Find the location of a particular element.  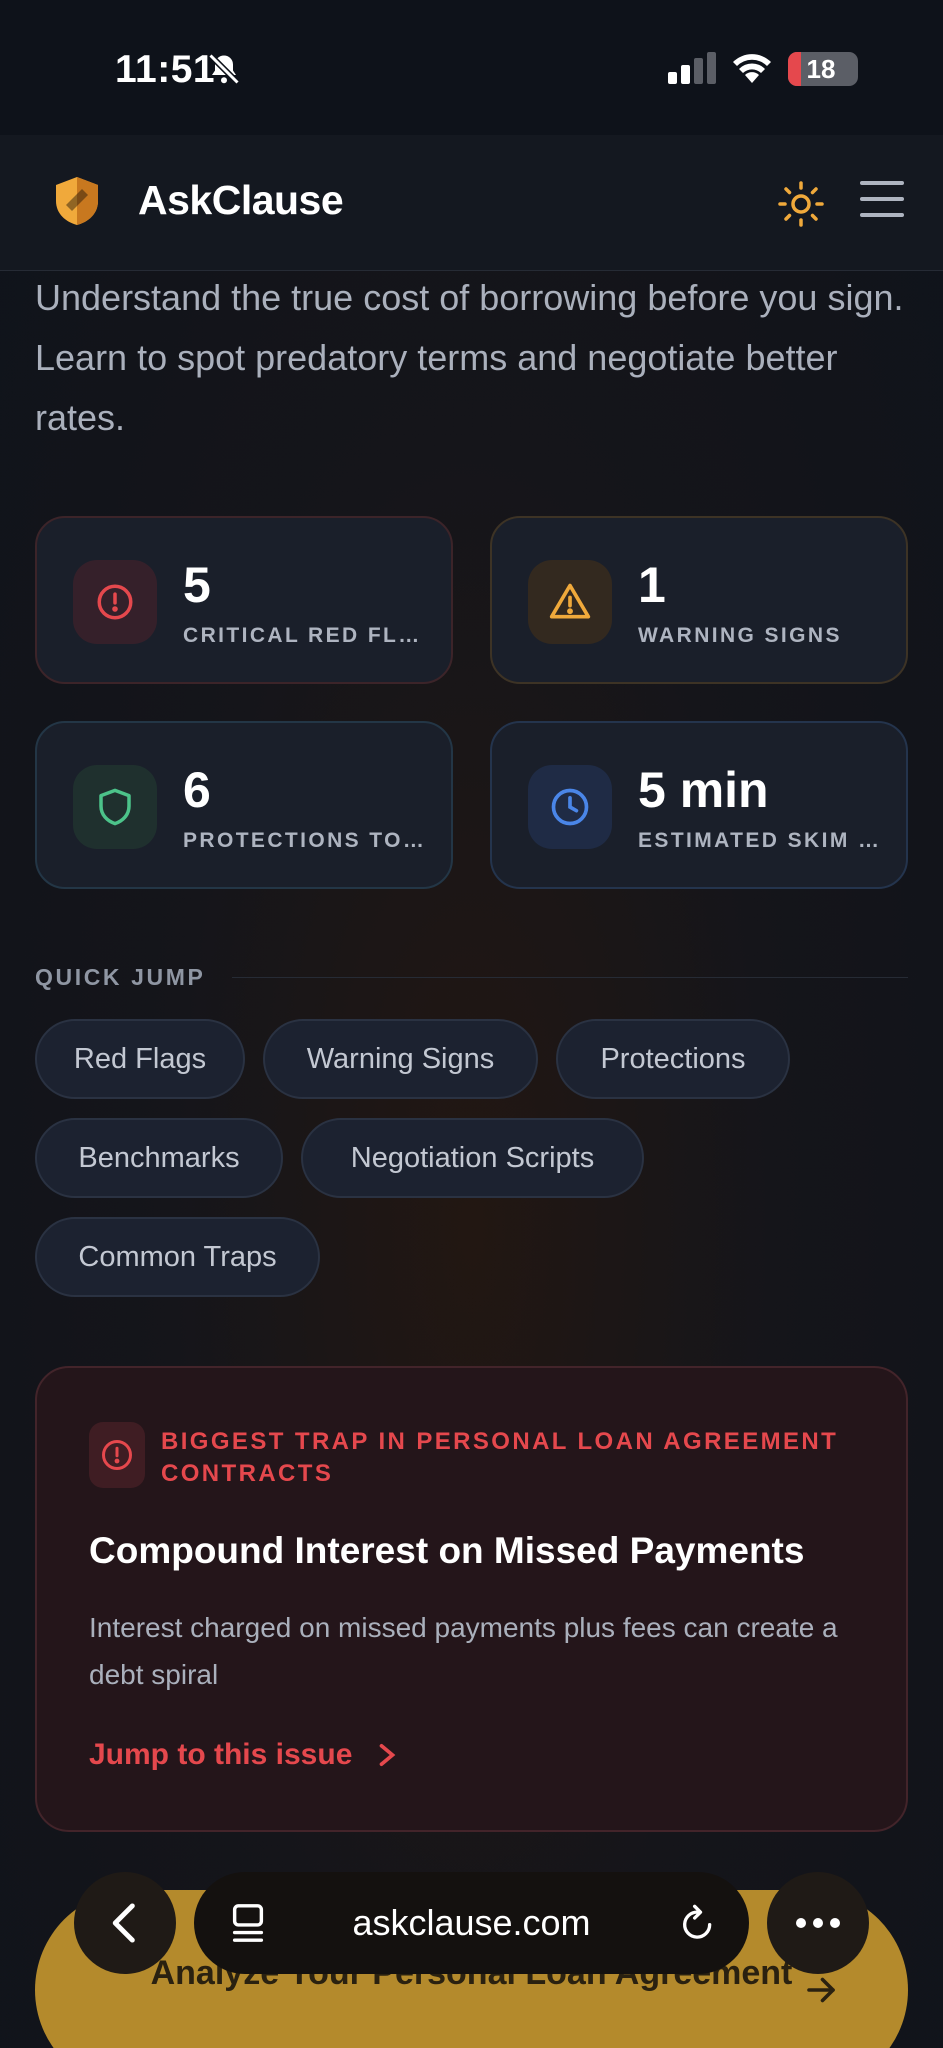

browser-url-text: askclause.com is located at coordinates (471, 1922).